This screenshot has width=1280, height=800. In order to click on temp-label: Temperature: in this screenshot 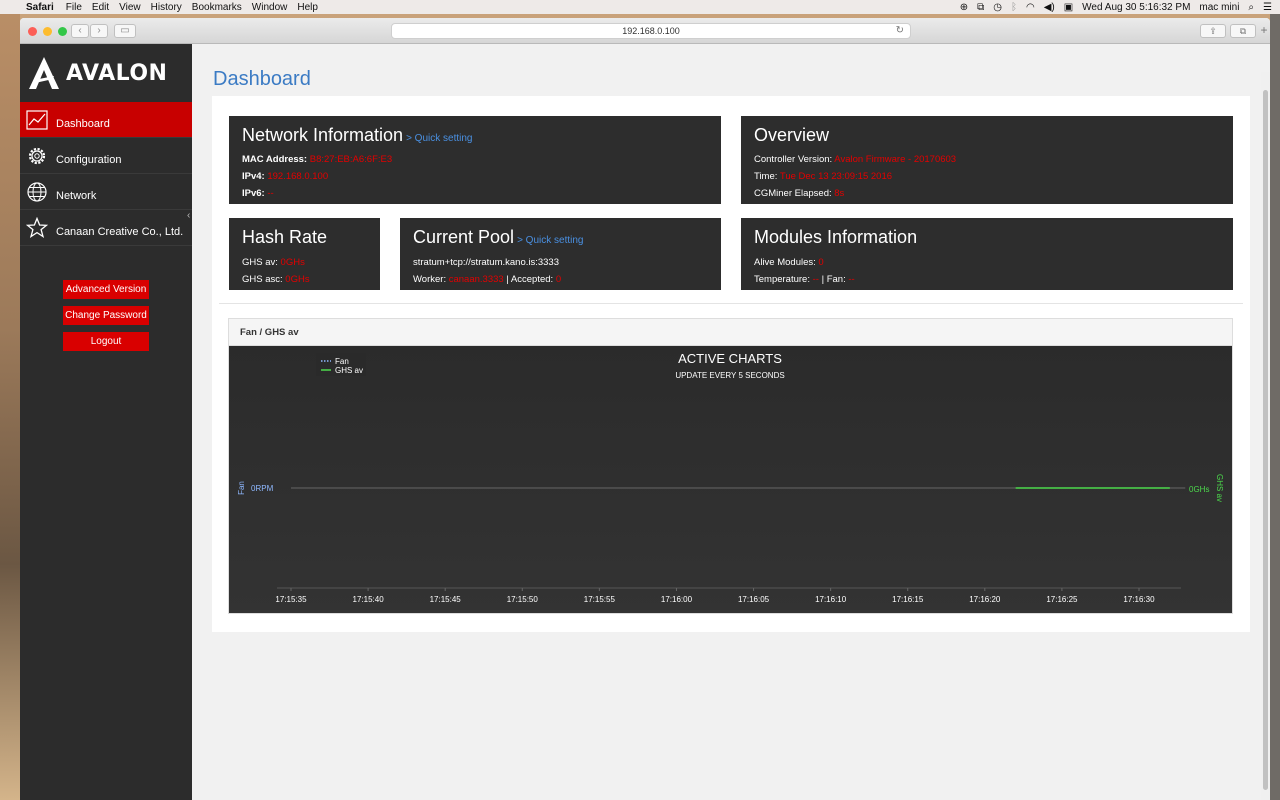, I will do `click(782, 279)`.